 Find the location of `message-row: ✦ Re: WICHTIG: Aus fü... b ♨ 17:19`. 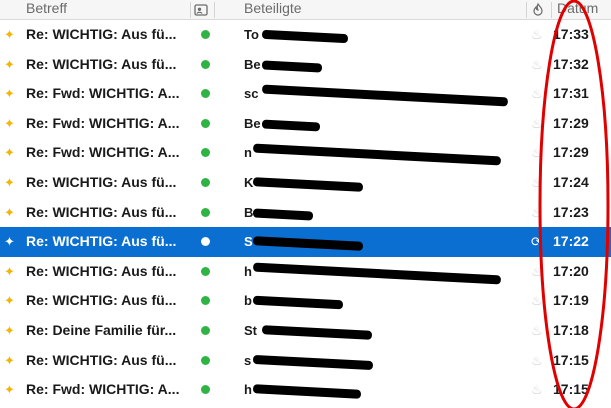

message-row: ✦ Re: WICHTIG: Aus fü... b ♨ 17:19 is located at coordinates (305, 301).